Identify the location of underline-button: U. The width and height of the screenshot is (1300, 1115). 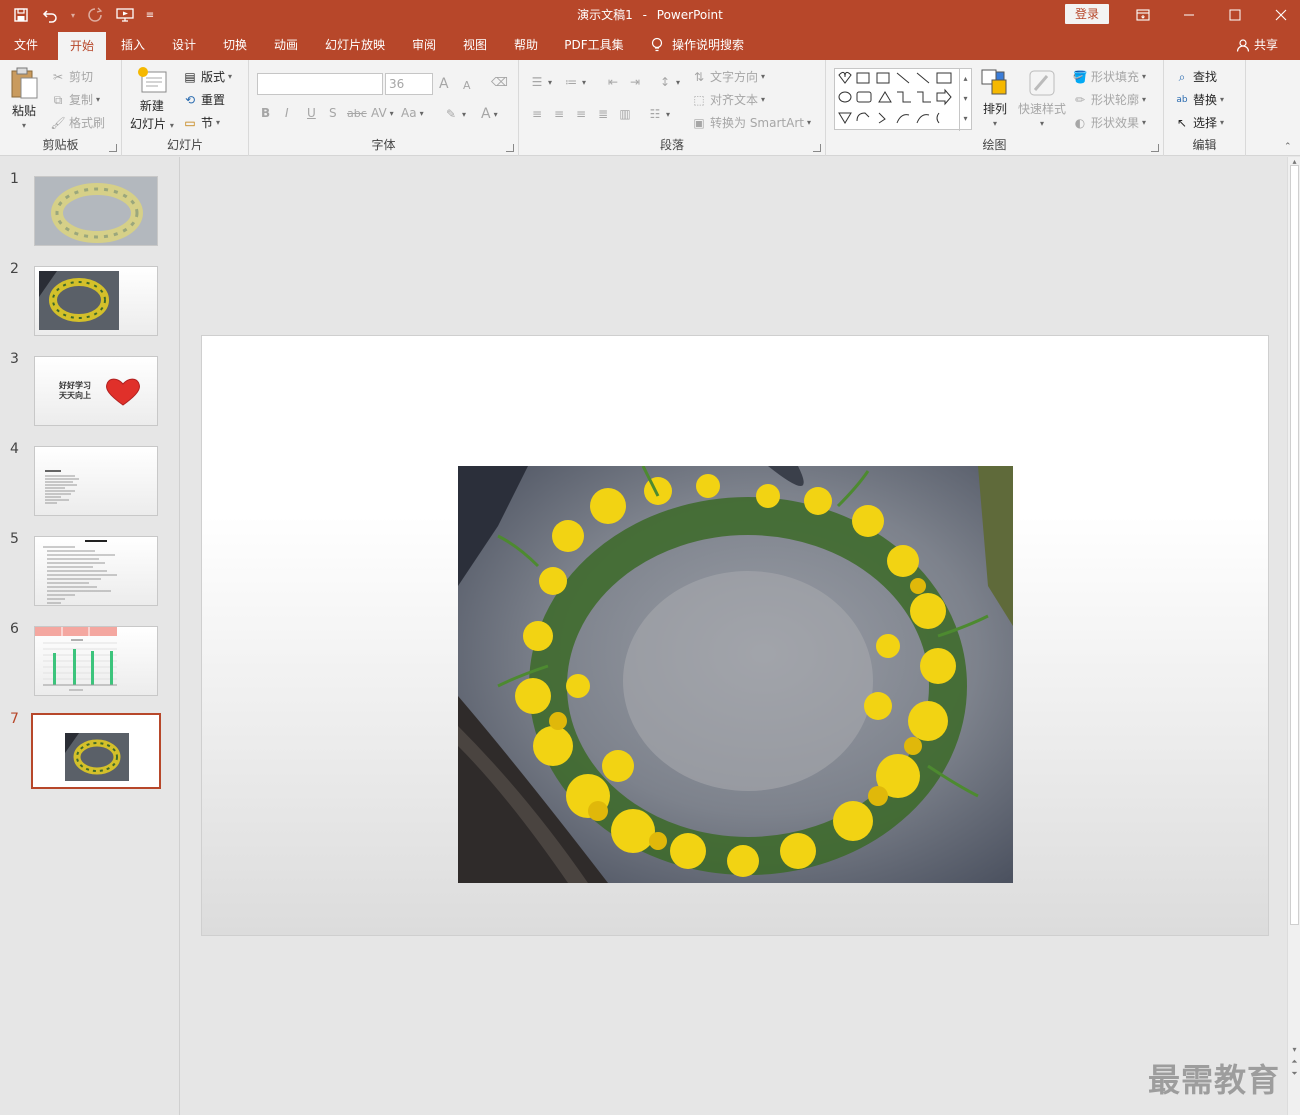
(311, 113).